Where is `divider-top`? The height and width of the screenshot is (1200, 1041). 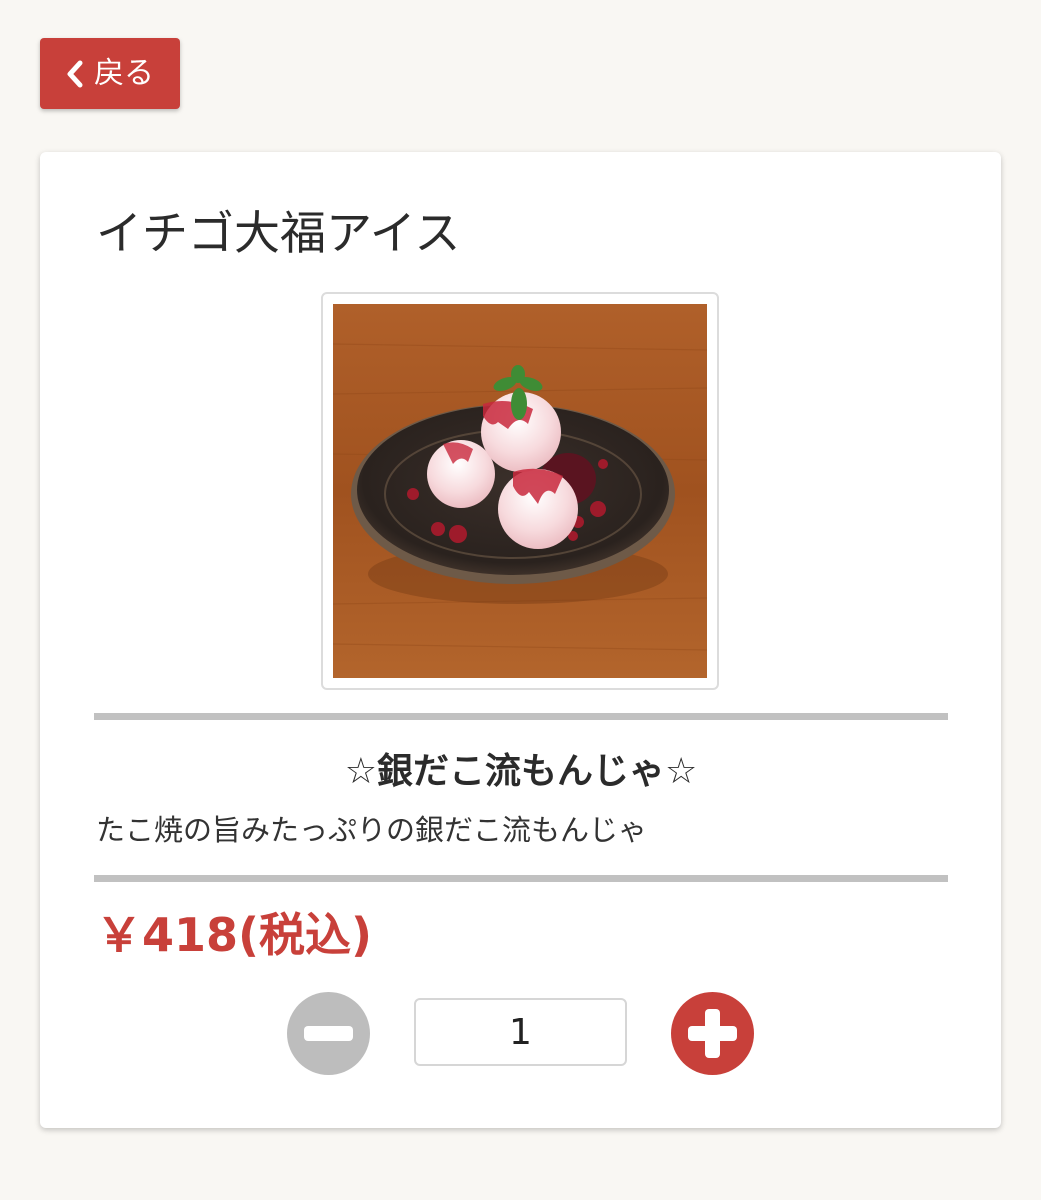
divider-top is located at coordinates (521, 716).